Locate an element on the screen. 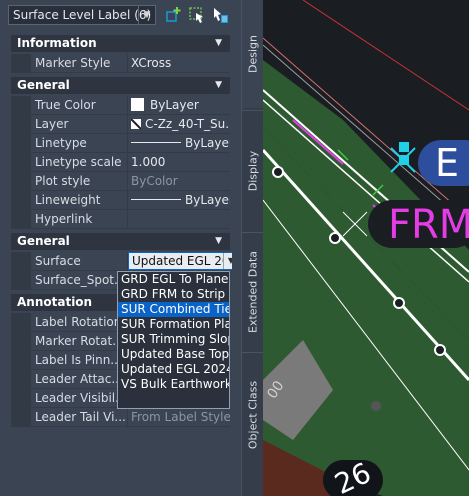 Image resolution: width=469 pixels, height=496 pixels. property-label: Marker Style is located at coordinates (79, 63).